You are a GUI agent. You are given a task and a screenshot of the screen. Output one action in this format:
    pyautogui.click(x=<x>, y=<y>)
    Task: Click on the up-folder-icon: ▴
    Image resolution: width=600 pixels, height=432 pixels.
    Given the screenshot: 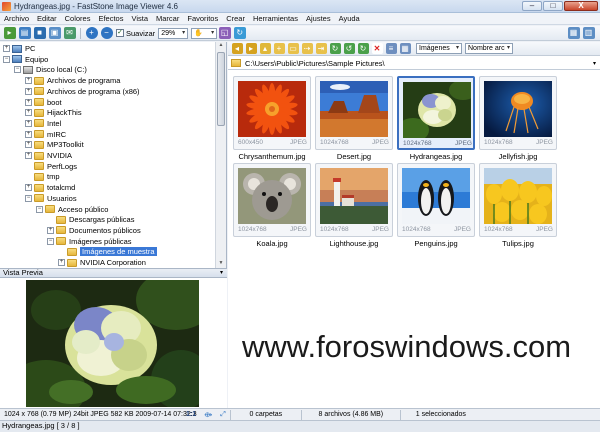 What is the action you would take?
    pyautogui.click(x=265, y=48)
    